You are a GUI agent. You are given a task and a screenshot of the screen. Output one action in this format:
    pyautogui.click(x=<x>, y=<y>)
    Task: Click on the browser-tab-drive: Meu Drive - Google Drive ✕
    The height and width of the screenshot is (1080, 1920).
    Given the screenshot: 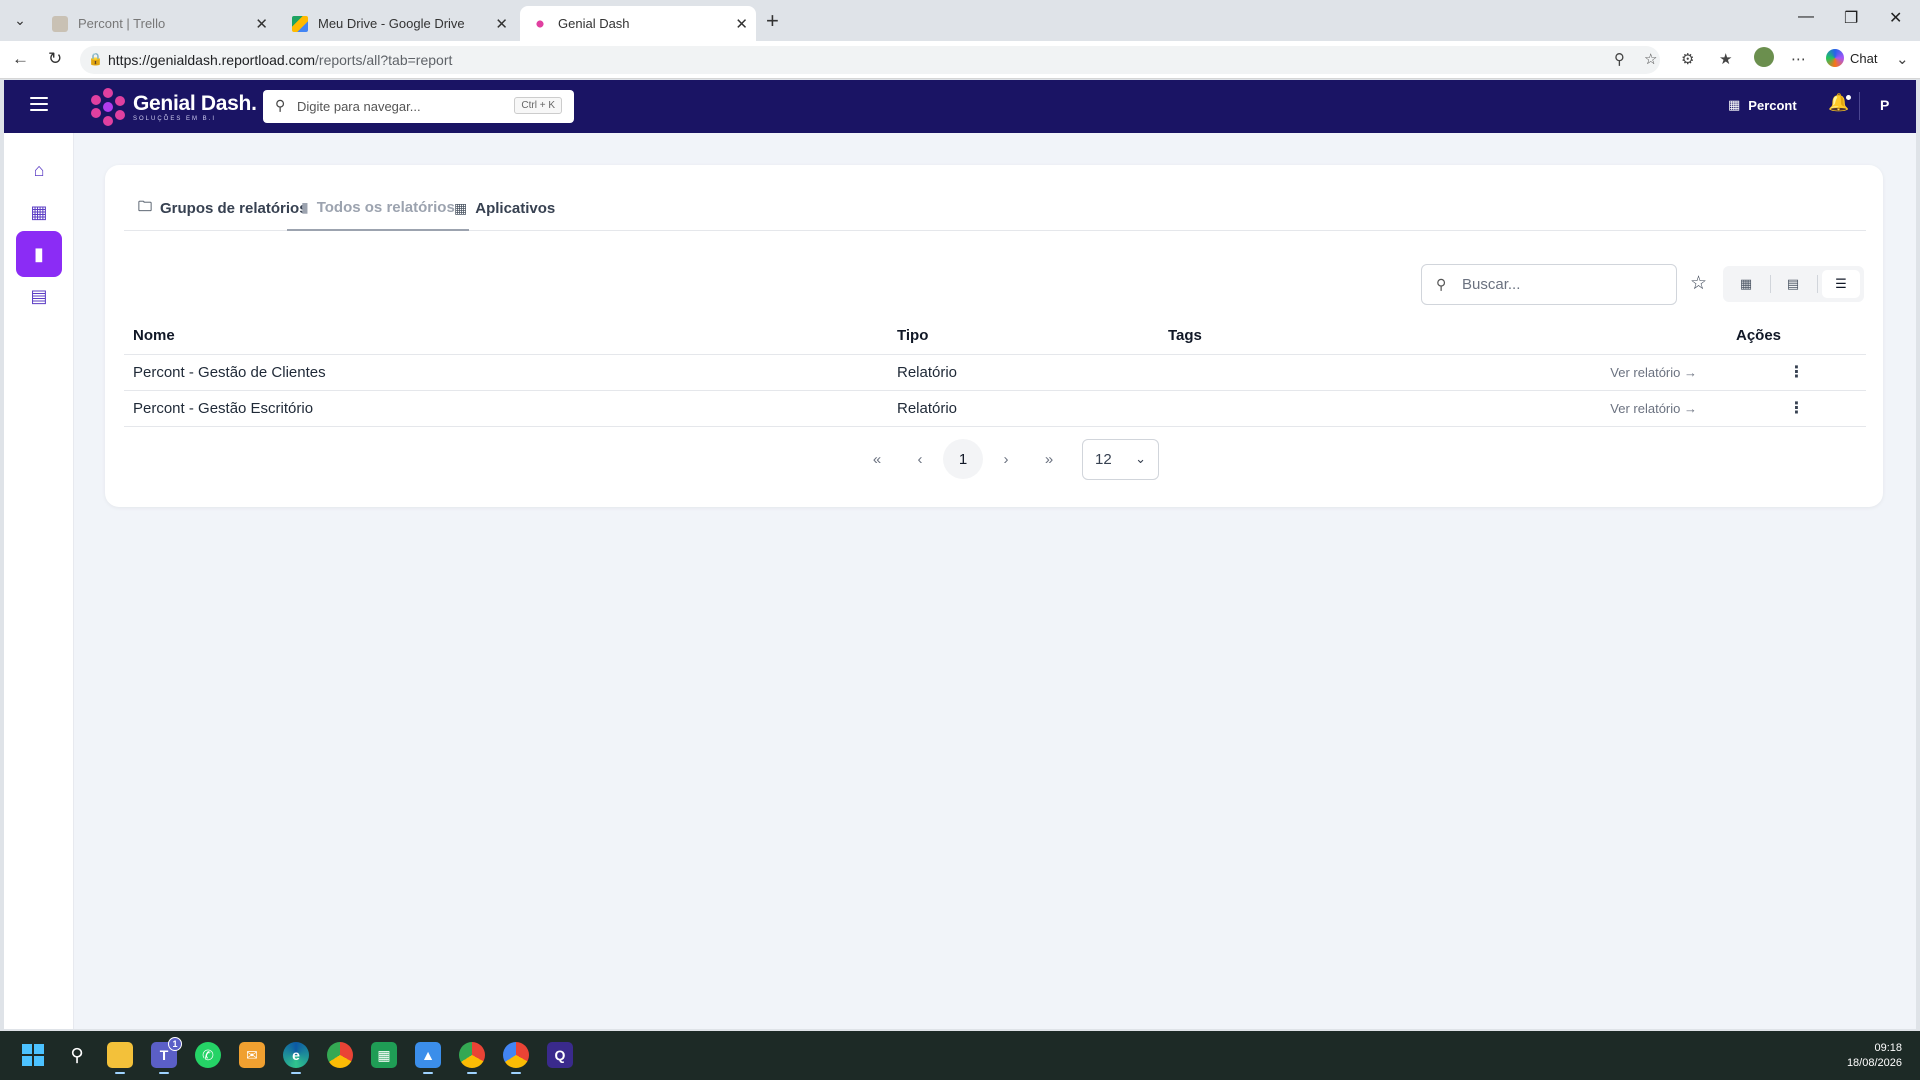 What is the action you would take?
    pyautogui.click(x=398, y=23)
    